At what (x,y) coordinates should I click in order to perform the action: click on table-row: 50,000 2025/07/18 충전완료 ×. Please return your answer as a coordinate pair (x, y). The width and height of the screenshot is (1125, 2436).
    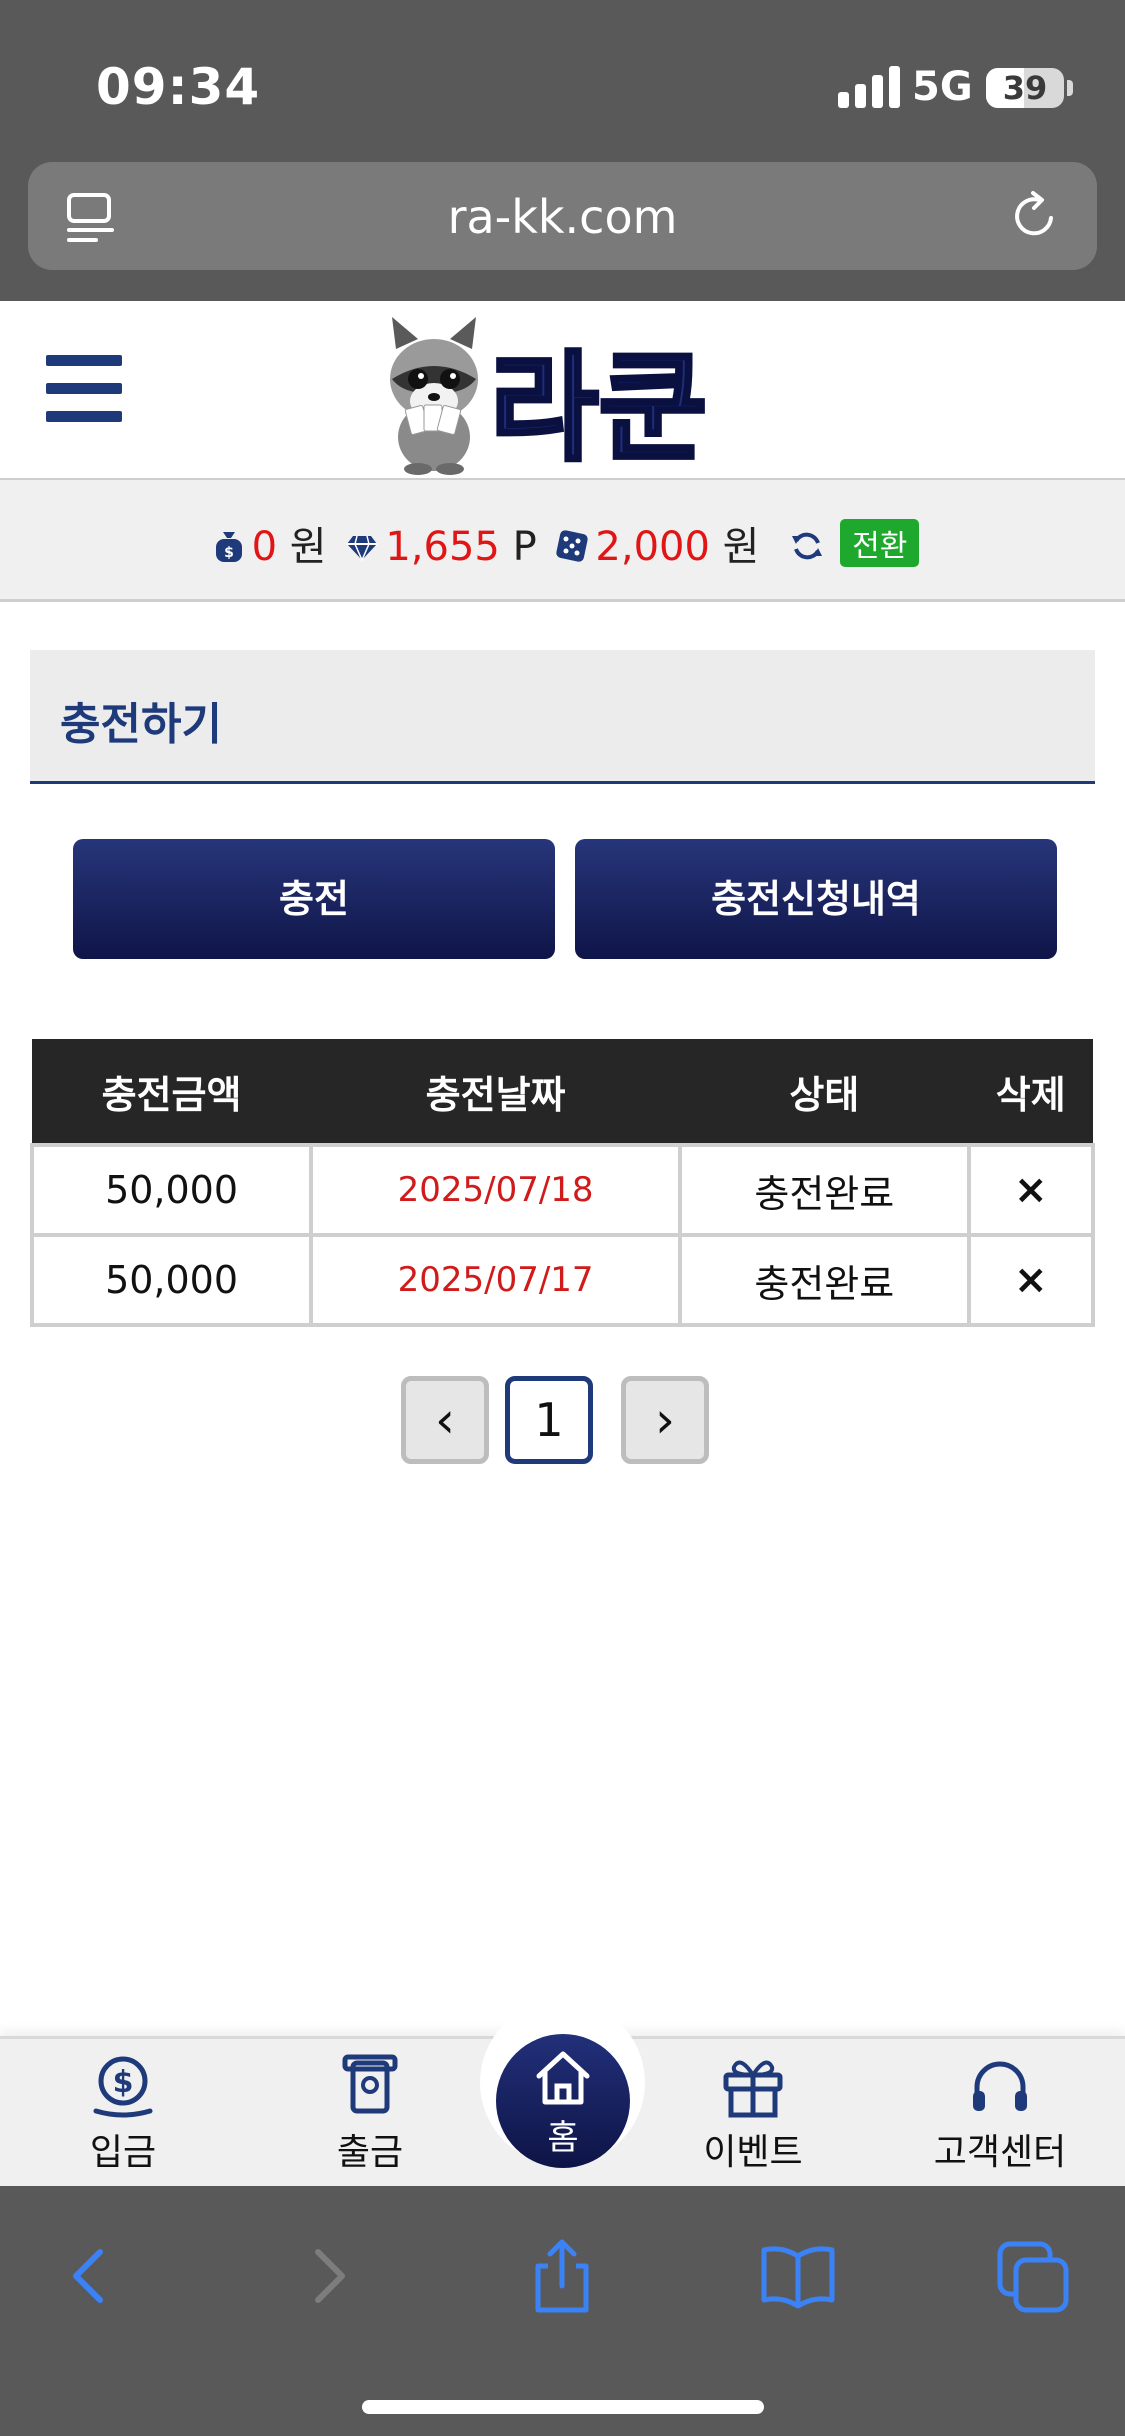
    Looking at the image, I should click on (562, 1190).